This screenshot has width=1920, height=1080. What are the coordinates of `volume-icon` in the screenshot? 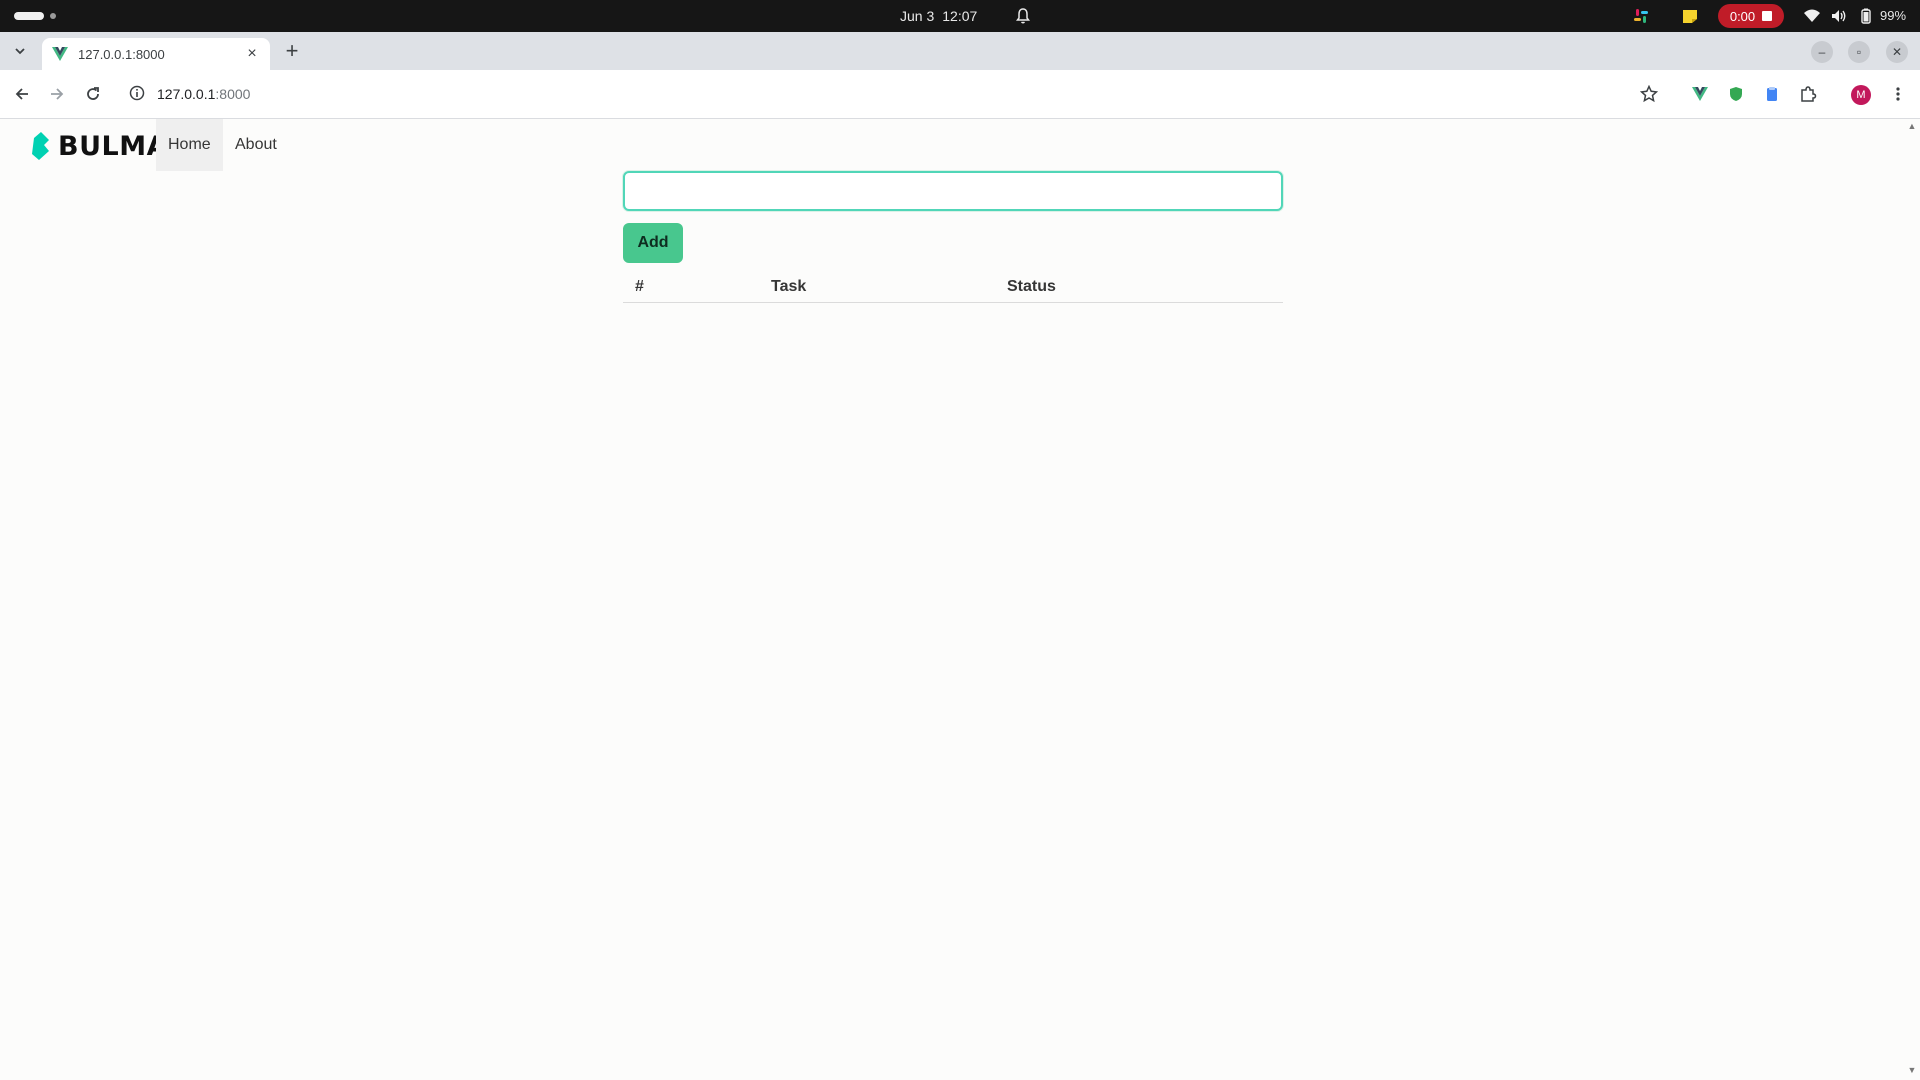 It's located at (1839, 16).